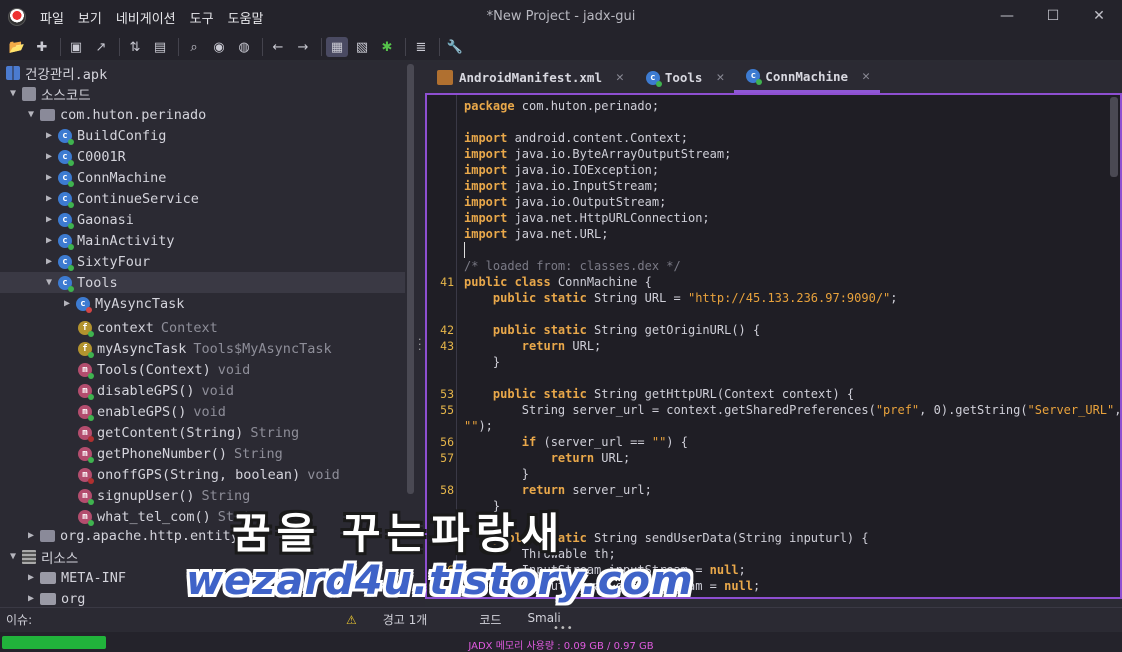 This screenshot has width=1122, height=652. I want to click on splitter-grip-icon: · · ·, so click(420, 344).